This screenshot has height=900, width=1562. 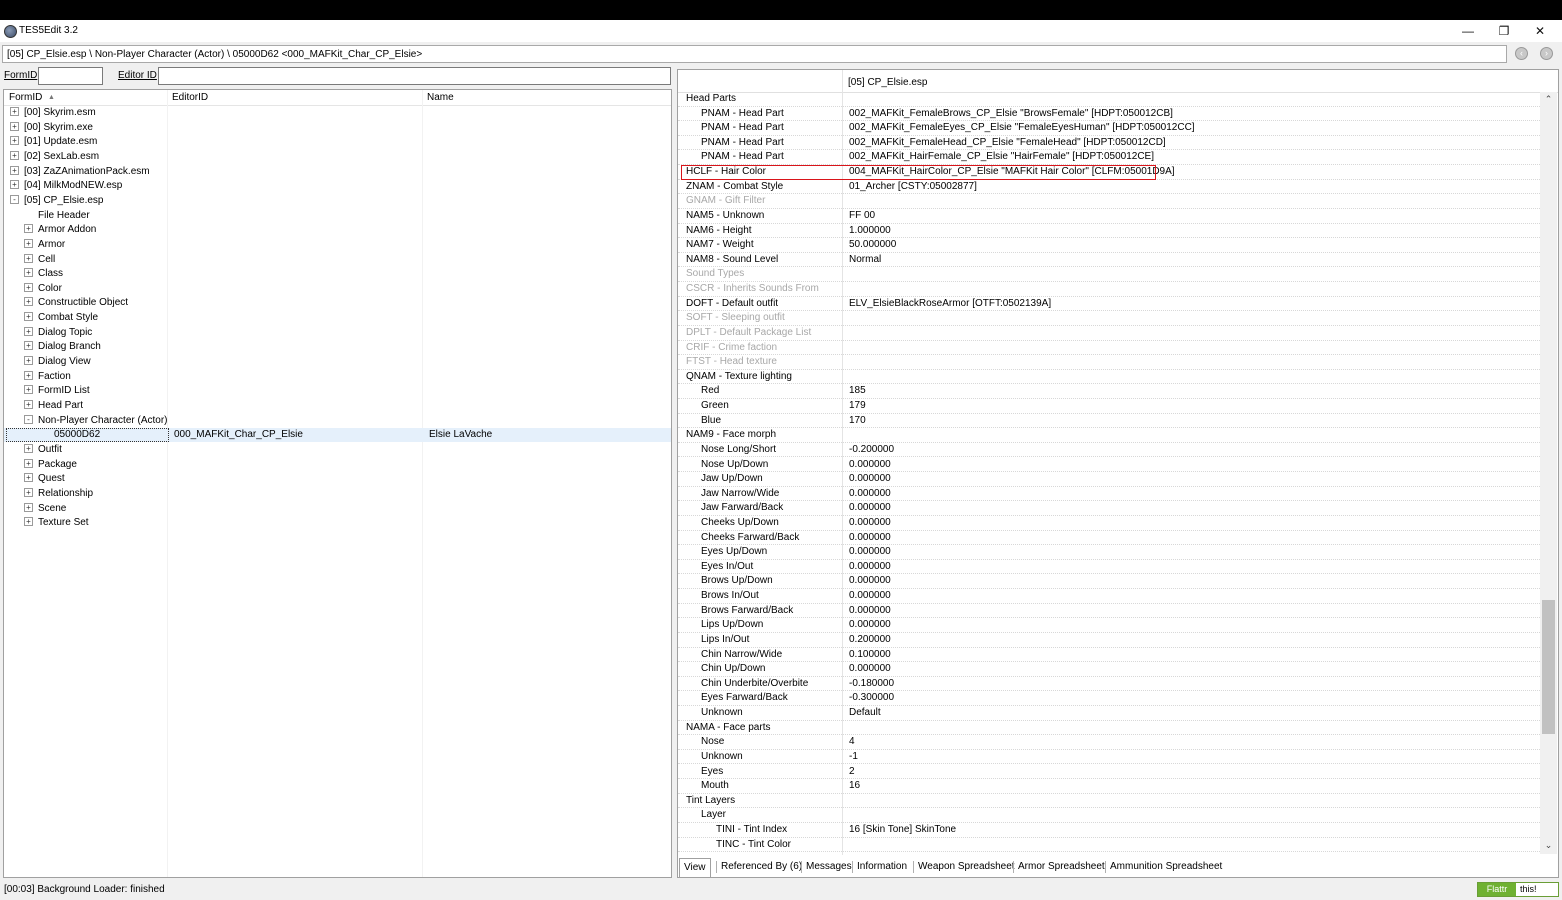 What do you see at coordinates (1109, 99) in the screenshot?
I see `record-field-row: Head Parts` at bounding box center [1109, 99].